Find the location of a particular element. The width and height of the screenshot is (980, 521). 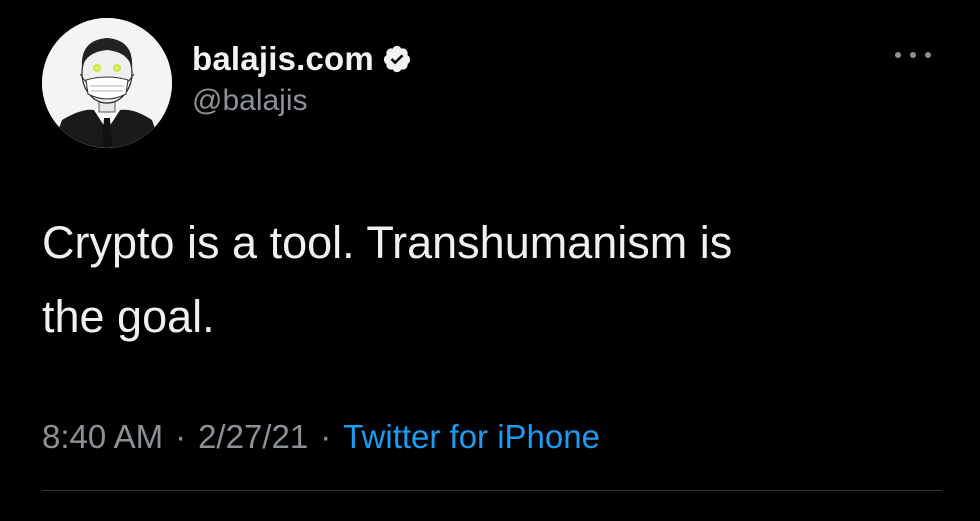

tweet-metadata: 8:40 AM · 2/27/21 · Twitter for iPhone is located at coordinates (321, 437).